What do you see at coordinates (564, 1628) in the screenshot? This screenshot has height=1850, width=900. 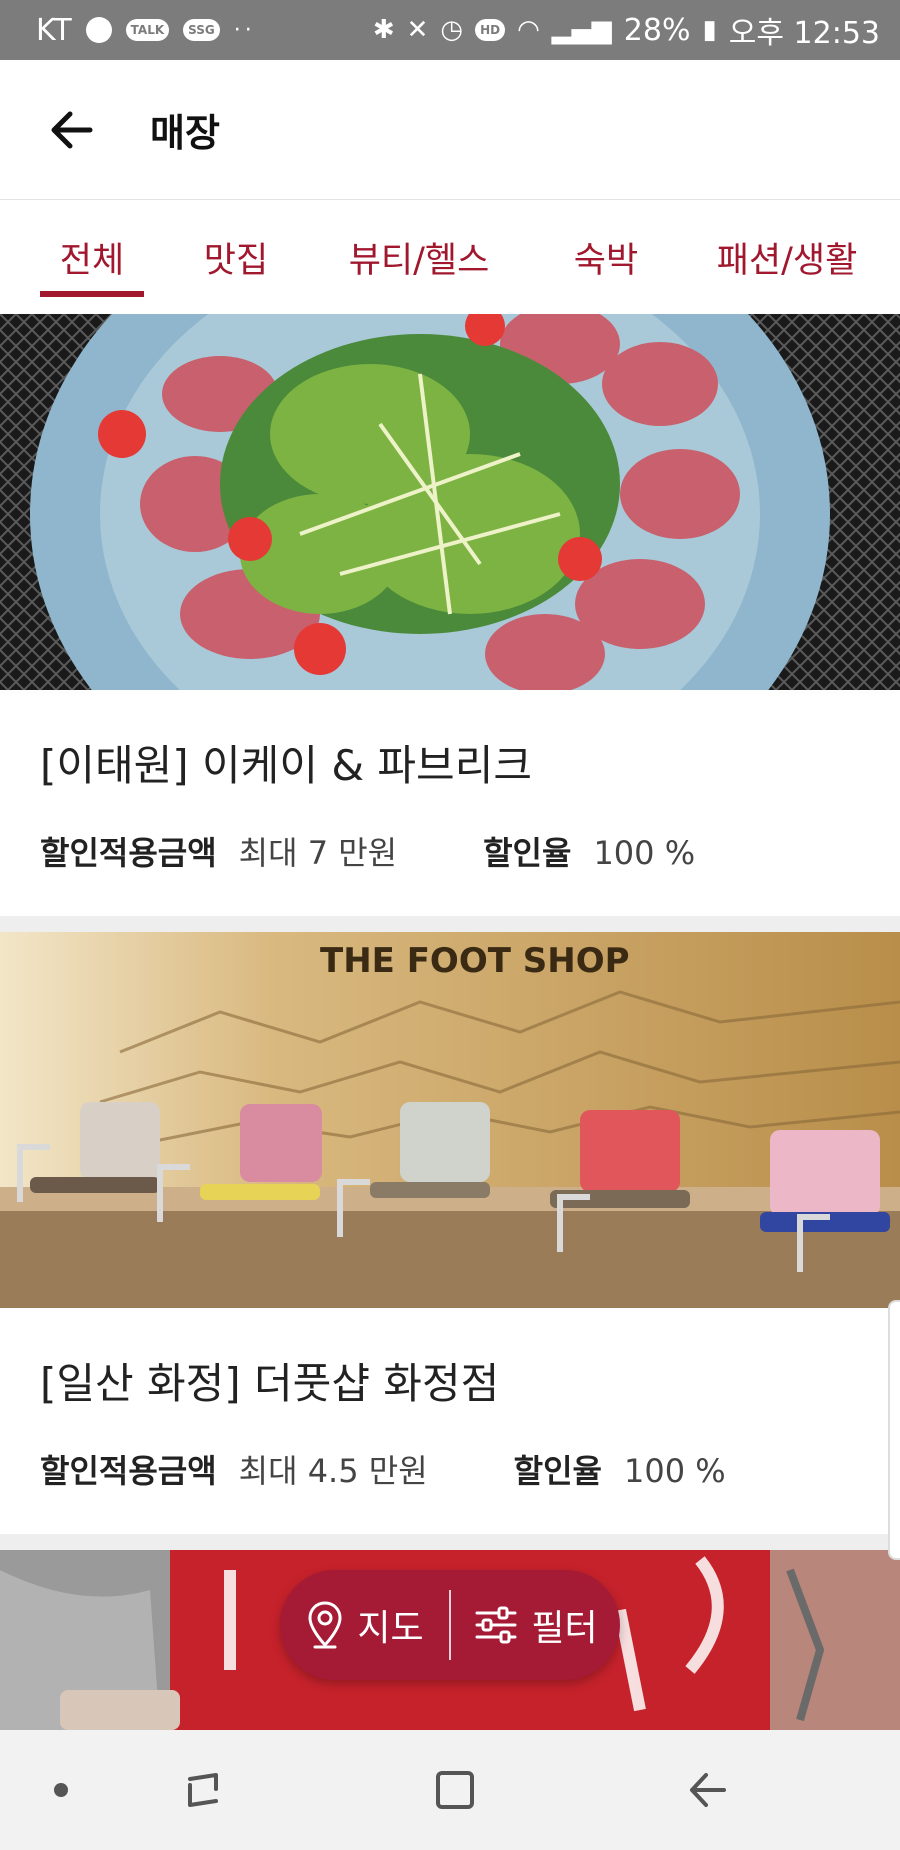 I see `filter-button-label: 필터` at bounding box center [564, 1628].